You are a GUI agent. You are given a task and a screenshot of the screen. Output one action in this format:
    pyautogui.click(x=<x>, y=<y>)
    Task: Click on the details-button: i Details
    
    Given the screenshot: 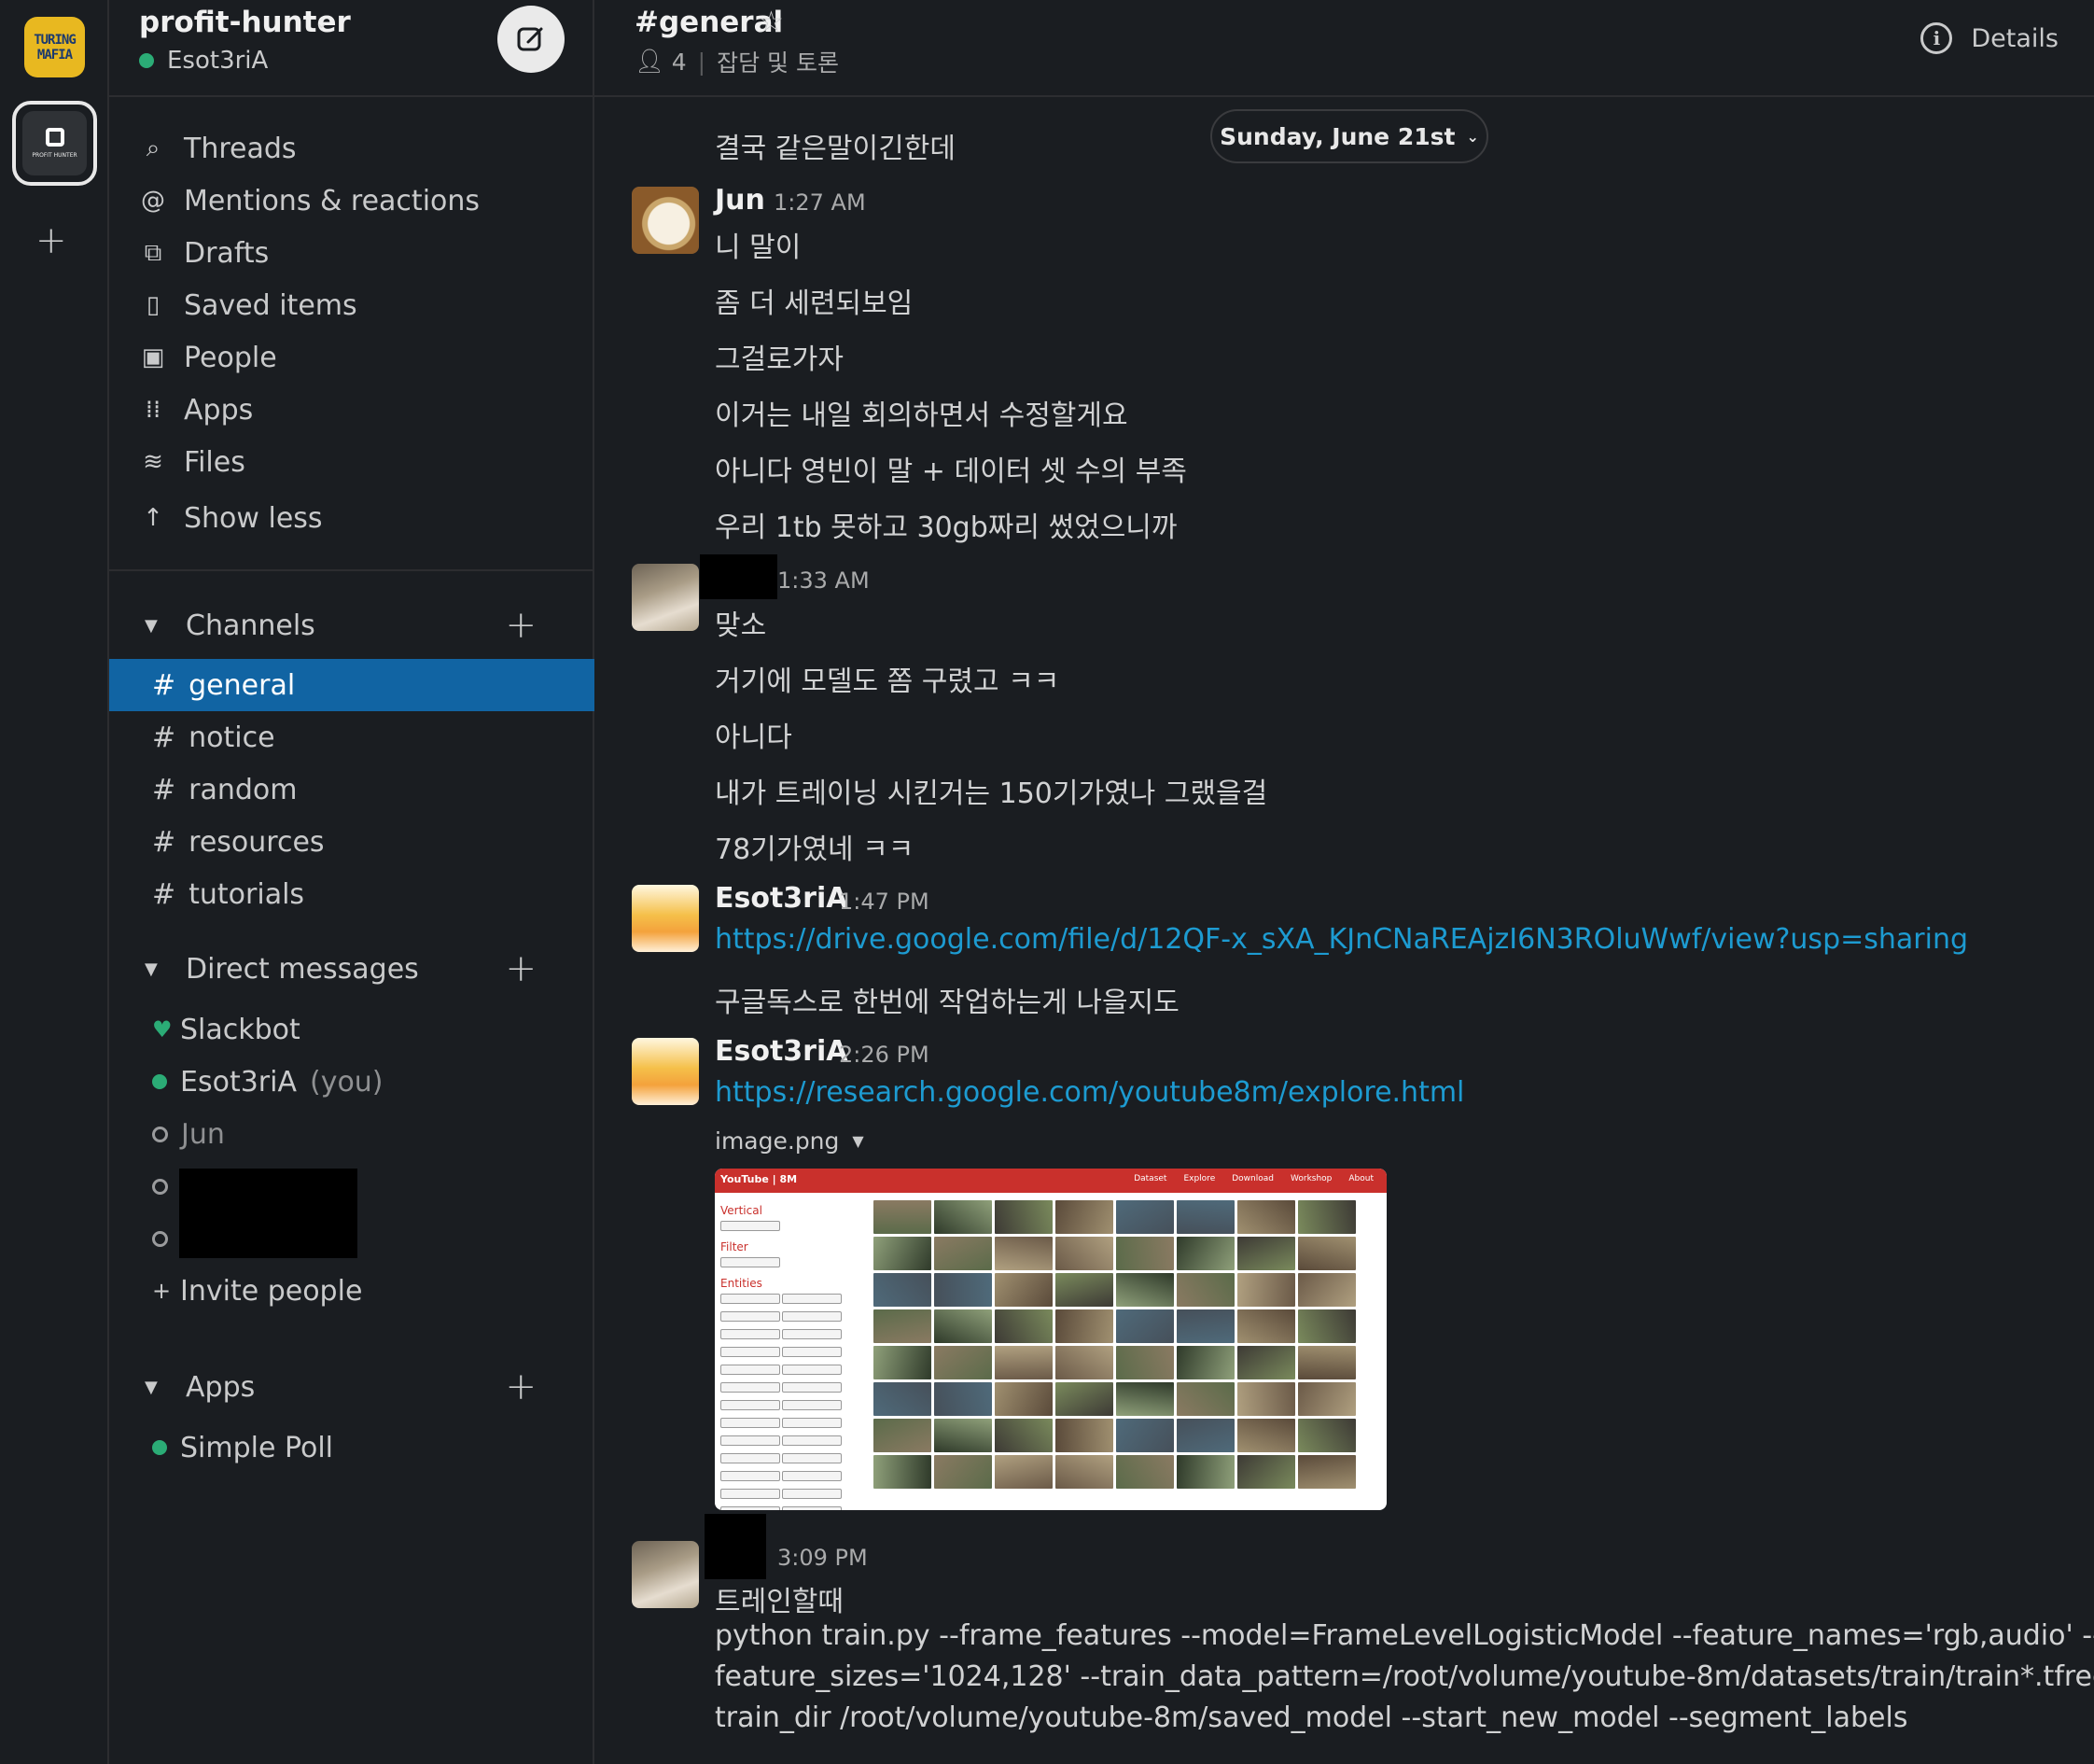 What is the action you would take?
    pyautogui.click(x=1990, y=38)
    